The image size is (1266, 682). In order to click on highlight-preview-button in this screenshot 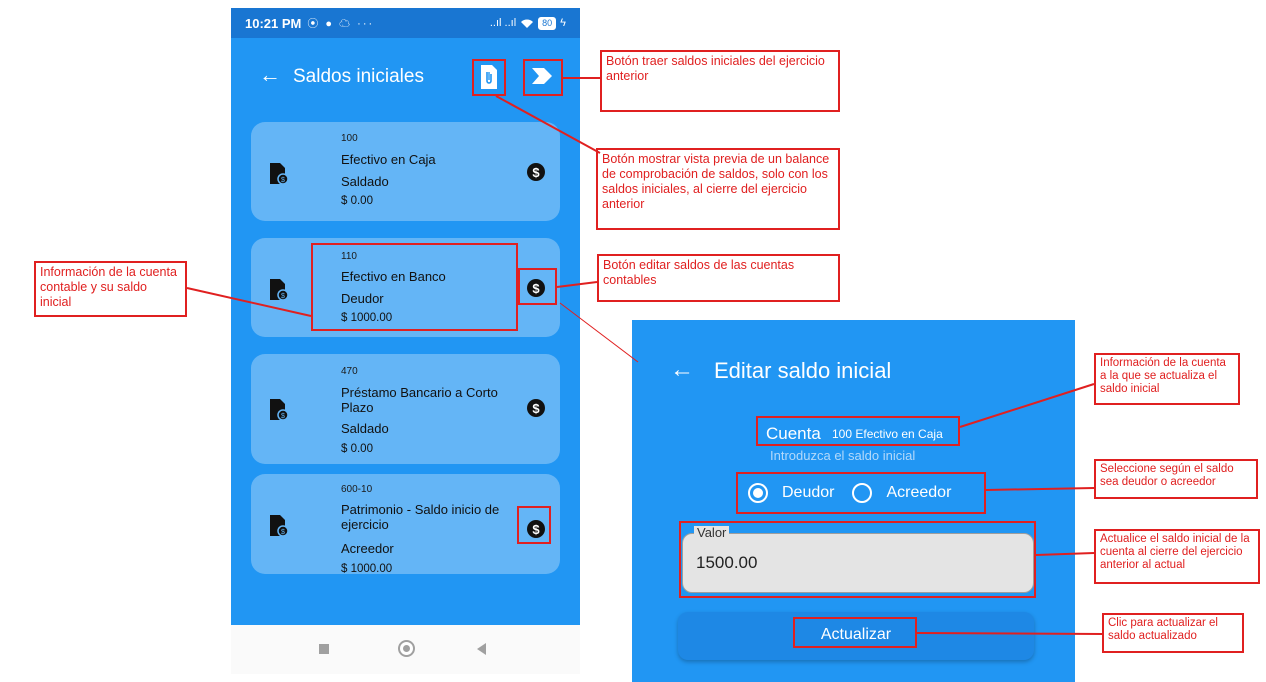, I will do `click(489, 77)`.